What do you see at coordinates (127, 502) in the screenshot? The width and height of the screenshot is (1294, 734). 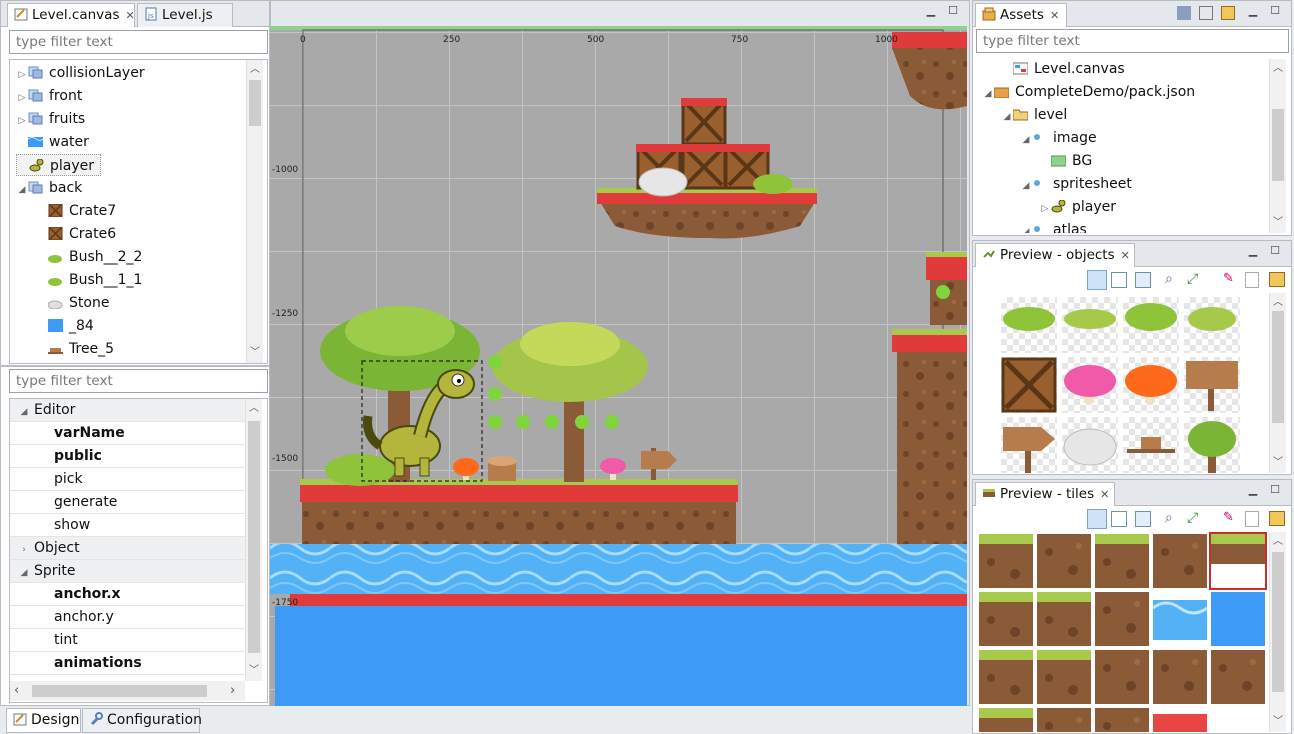 I see `property-row: generate` at bounding box center [127, 502].